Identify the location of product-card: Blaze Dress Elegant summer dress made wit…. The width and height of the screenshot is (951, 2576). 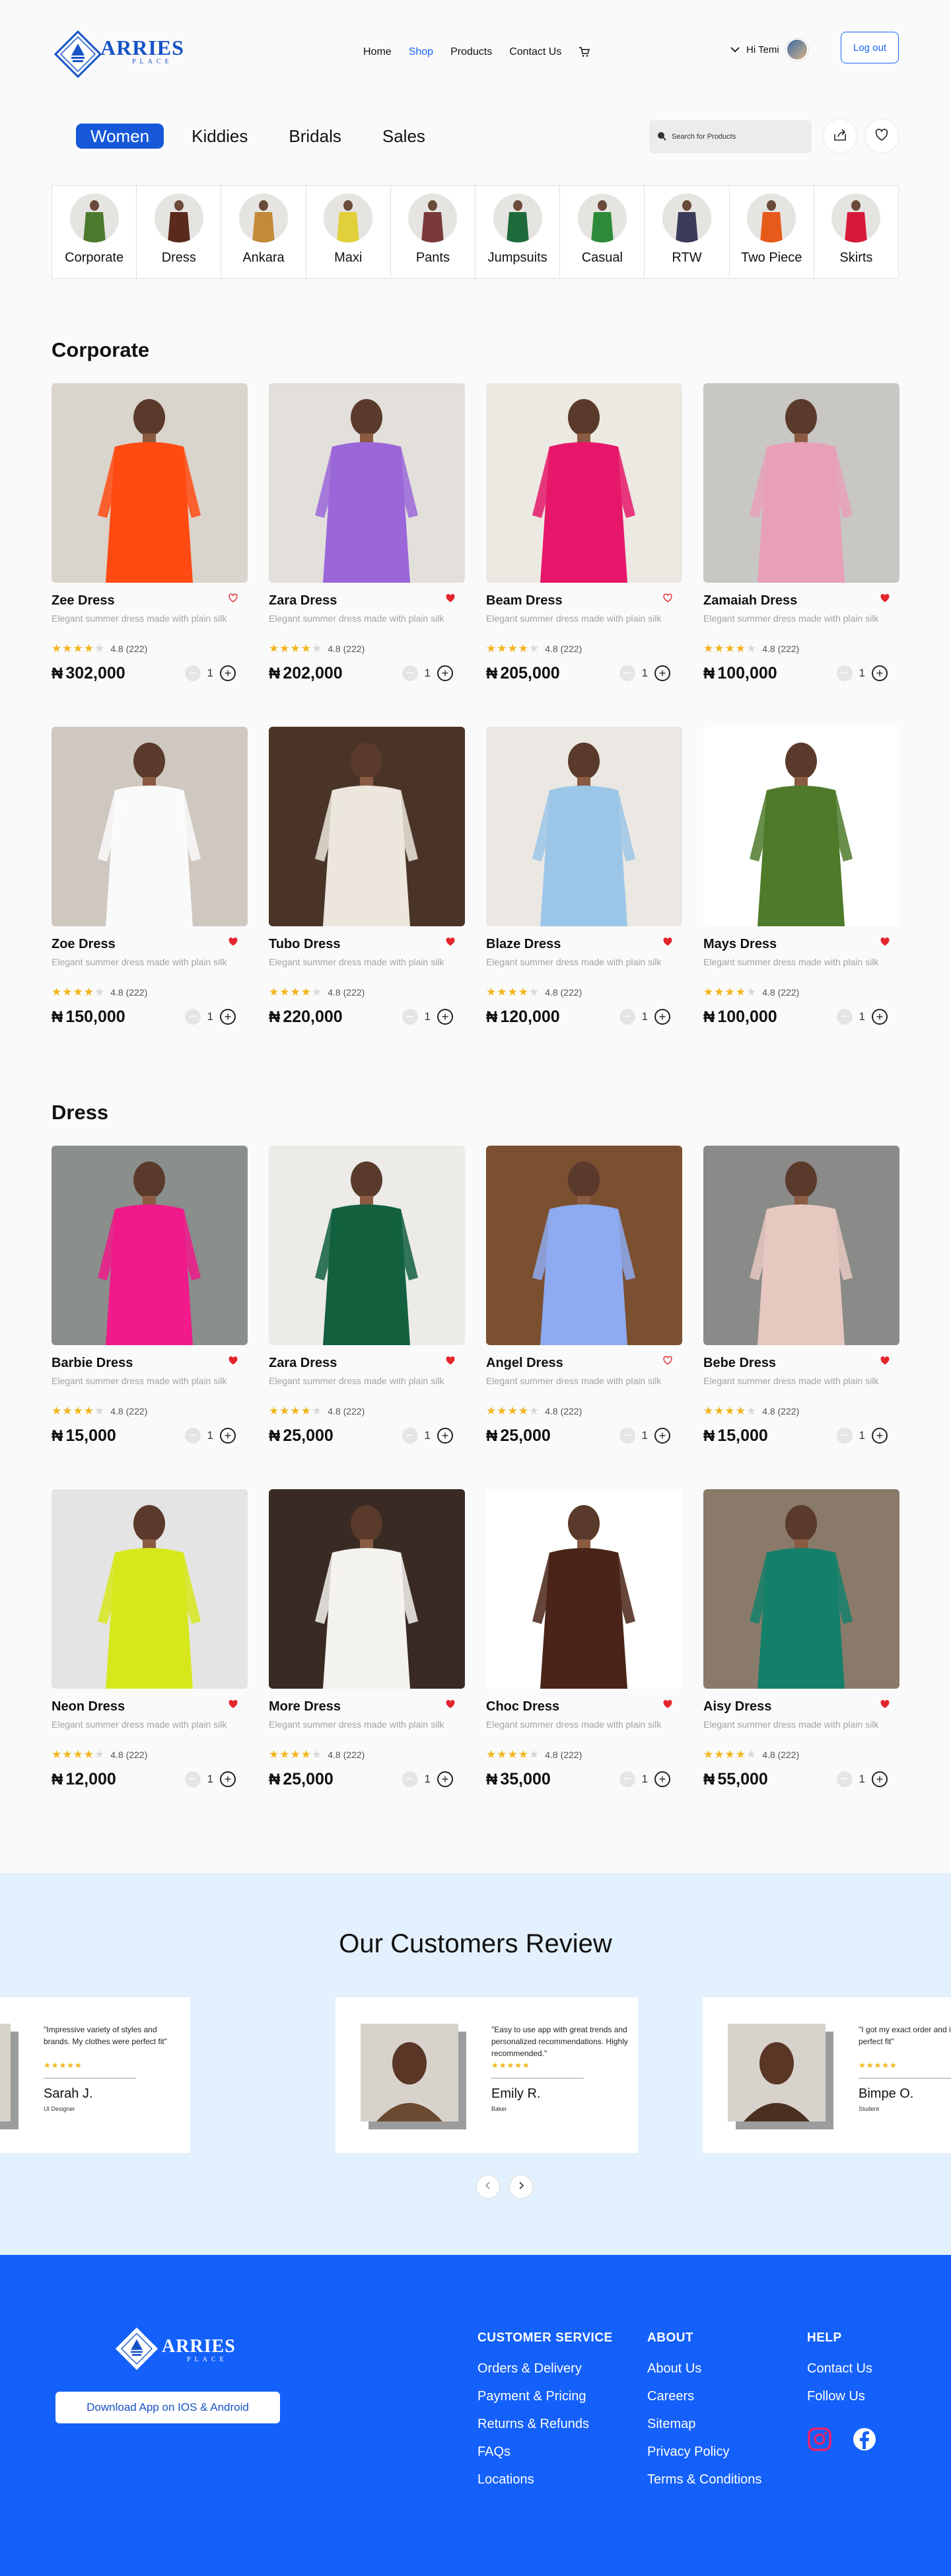
(584, 898).